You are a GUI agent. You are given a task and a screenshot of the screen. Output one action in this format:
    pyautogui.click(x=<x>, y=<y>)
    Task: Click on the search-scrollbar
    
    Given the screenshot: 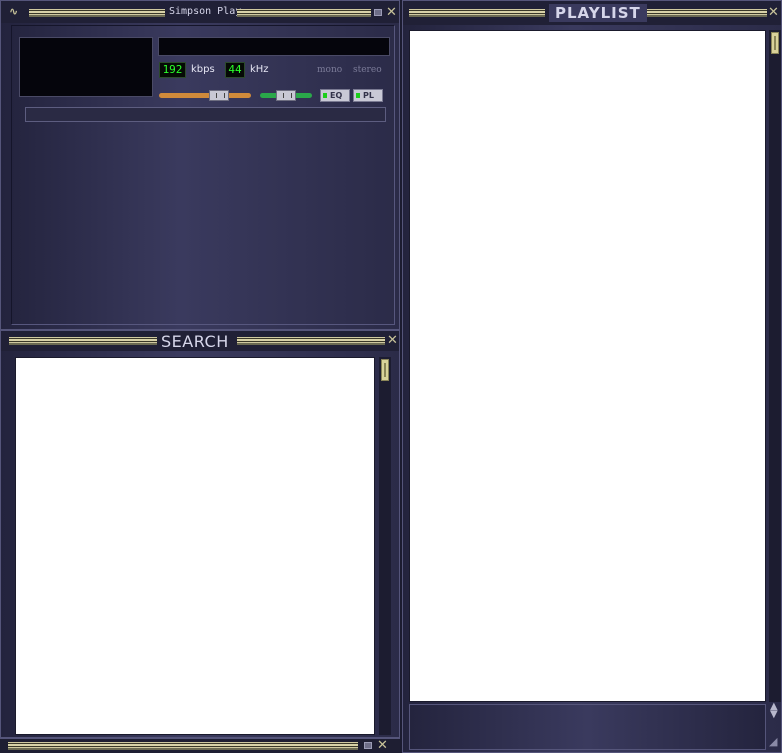 What is the action you would take?
    pyautogui.click(x=385, y=546)
    